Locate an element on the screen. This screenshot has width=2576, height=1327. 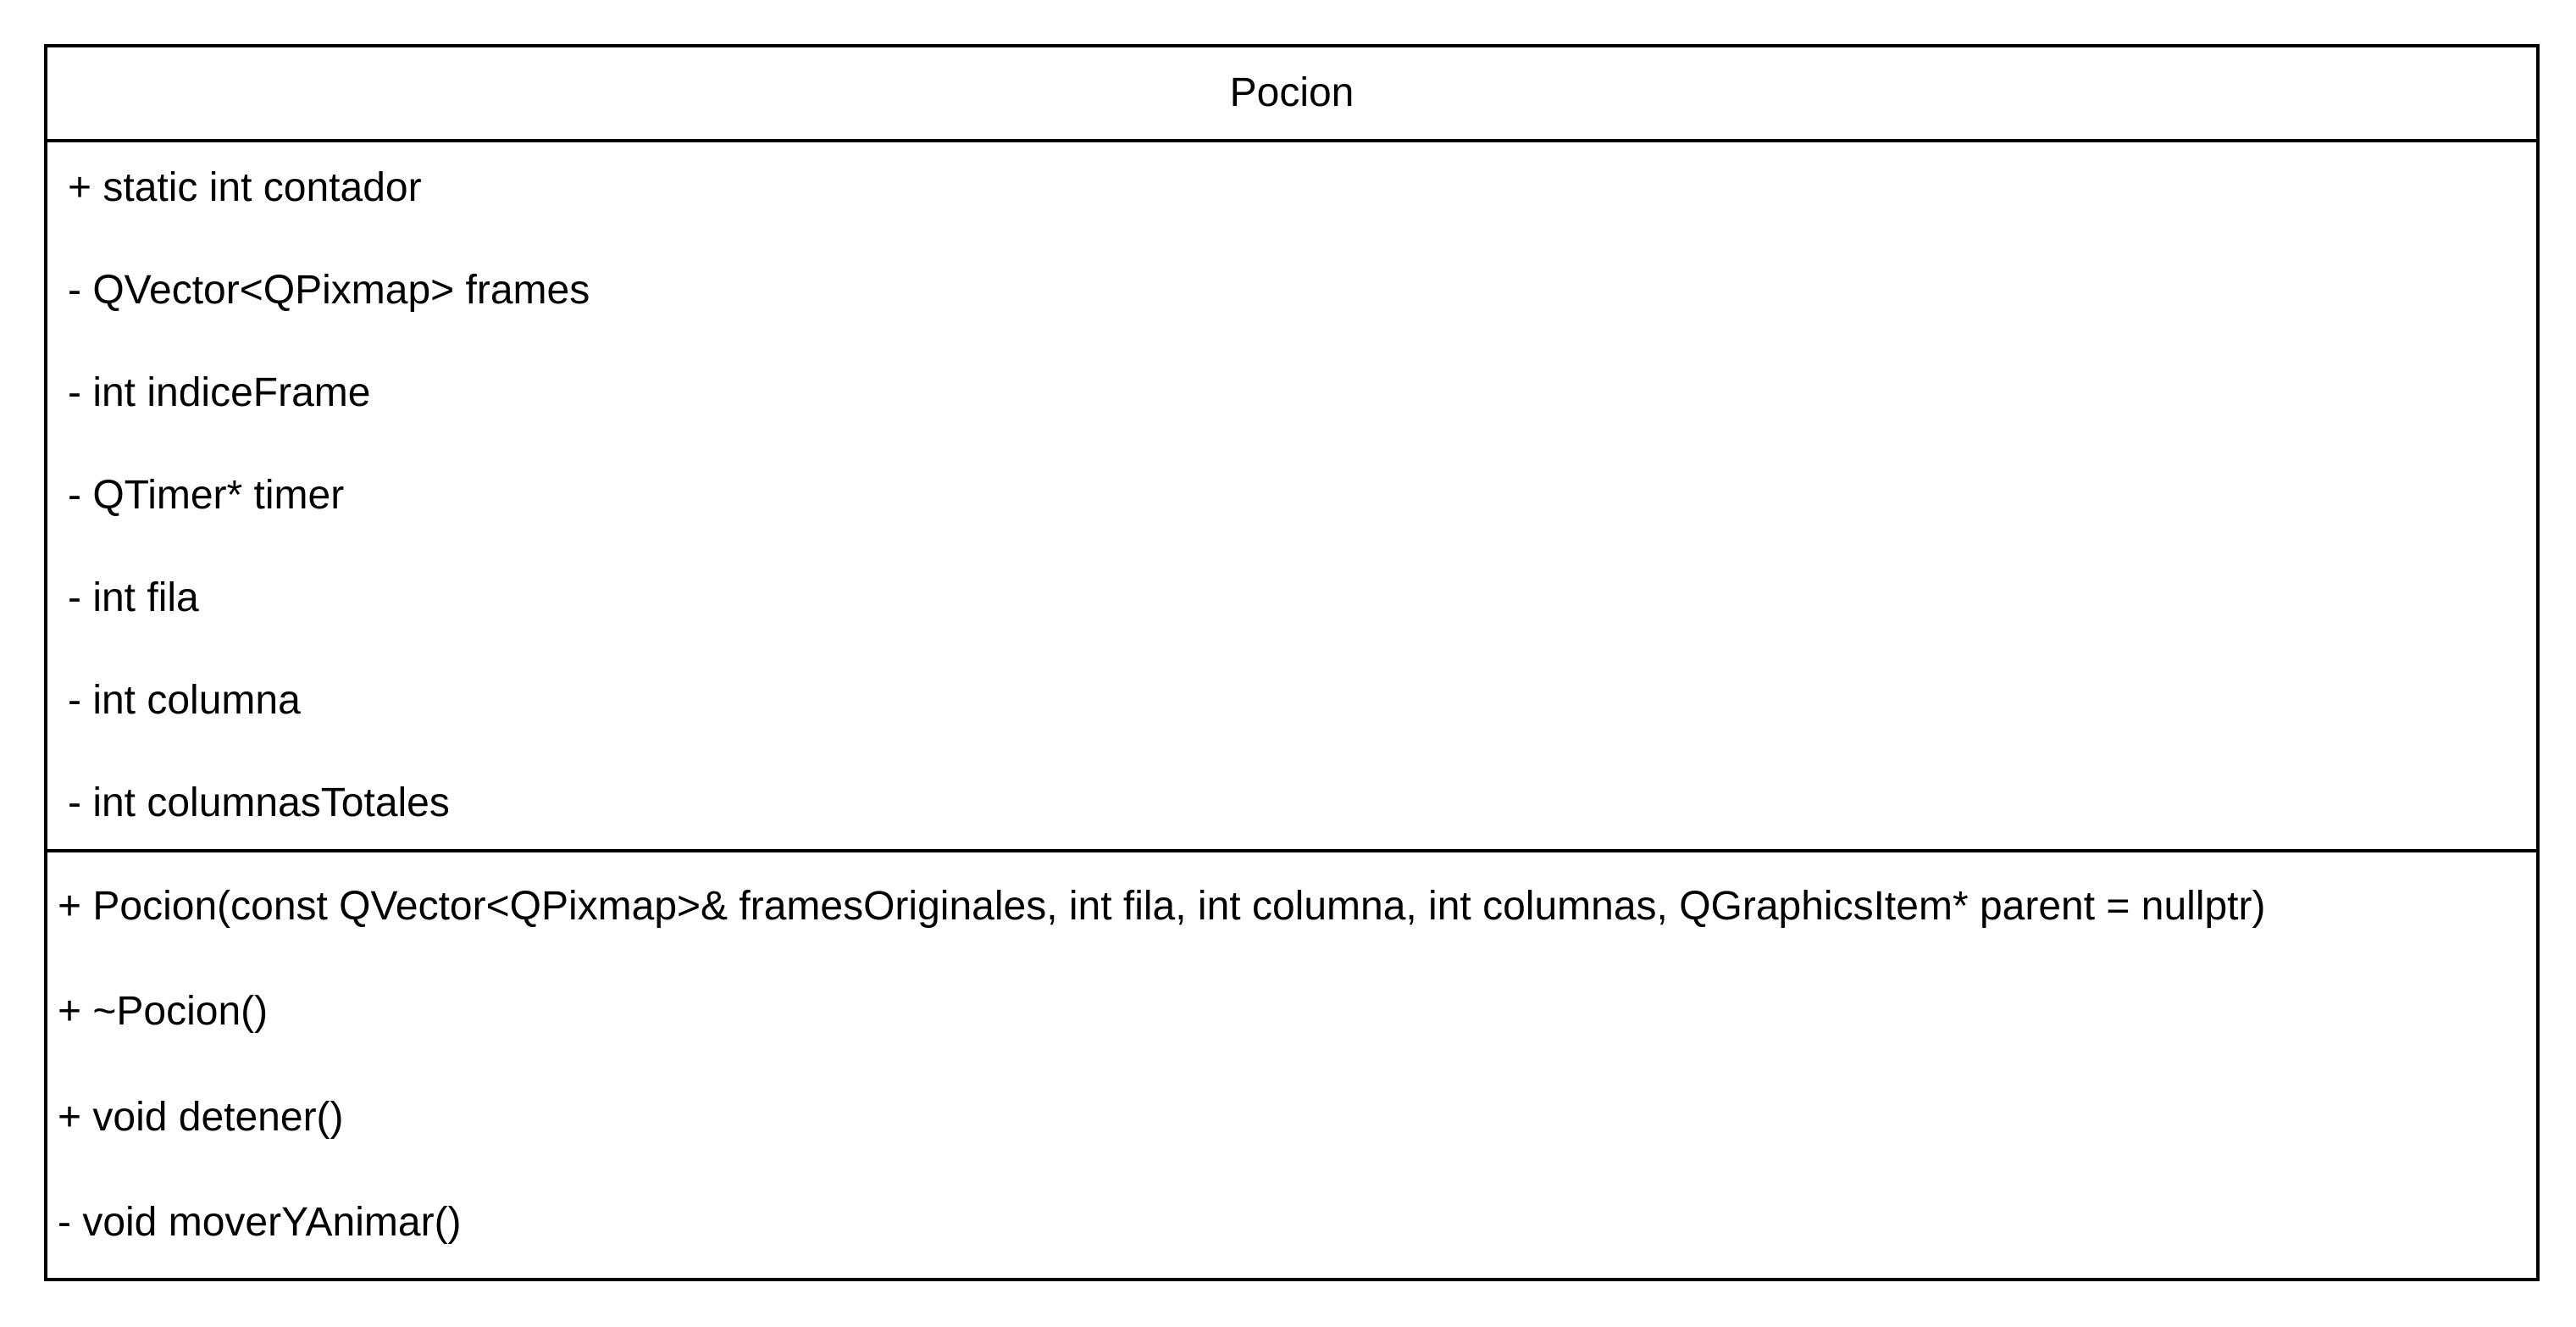
method-item: - void moverYAnimar() is located at coordinates (260, 1222).